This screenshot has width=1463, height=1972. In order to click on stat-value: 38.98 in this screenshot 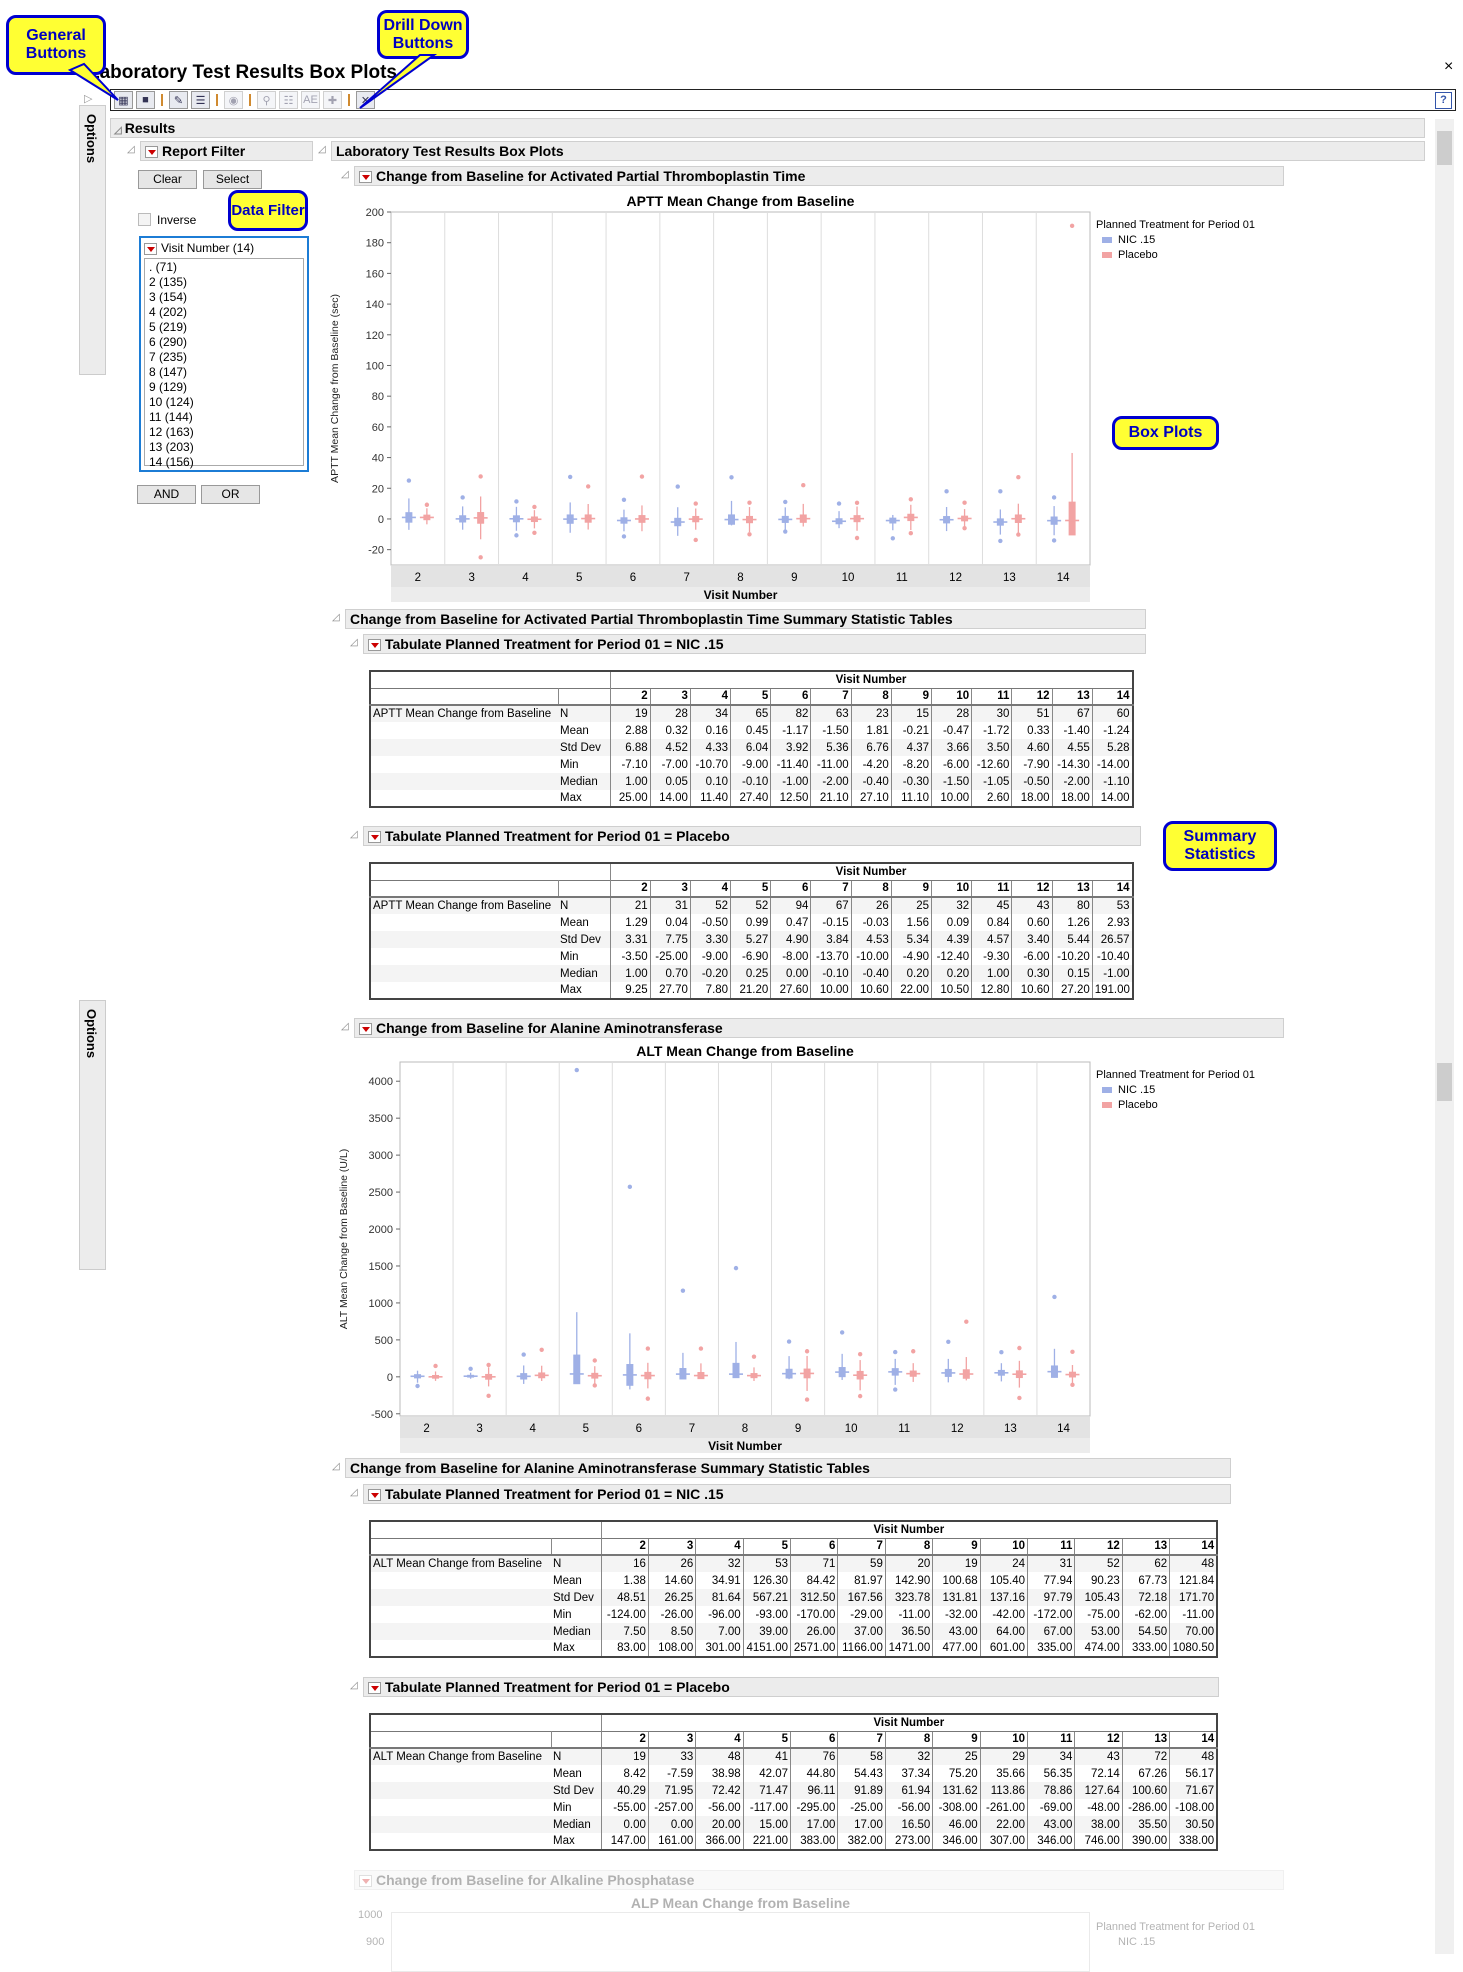, I will do `click(719, 1773)`.